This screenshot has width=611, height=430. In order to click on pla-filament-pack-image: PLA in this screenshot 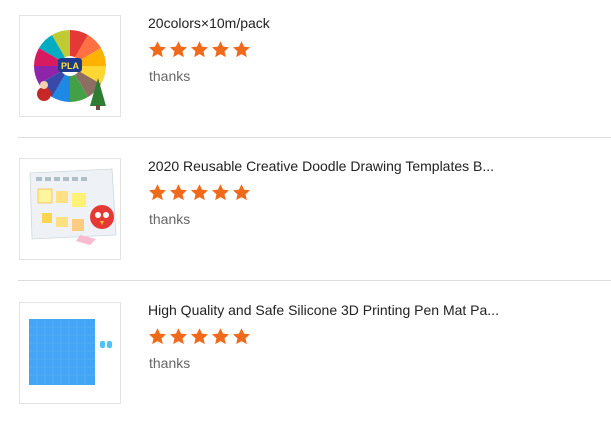, I will do `click(70, 66)`.